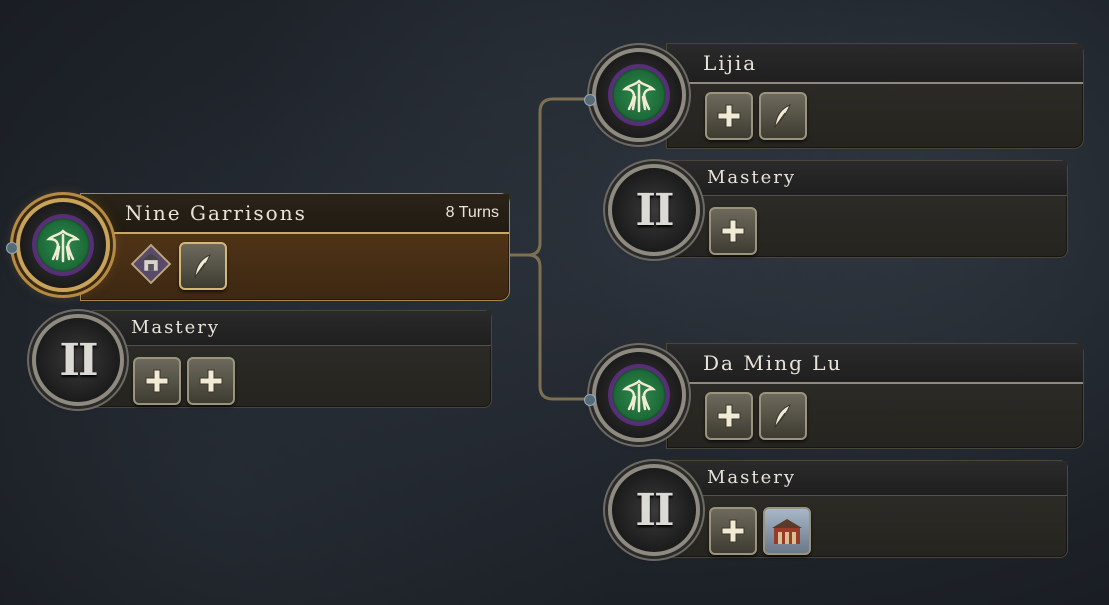 This screenshot has width=1109, height=605. I want to click on node-title: Lijia, so click(730, 63).